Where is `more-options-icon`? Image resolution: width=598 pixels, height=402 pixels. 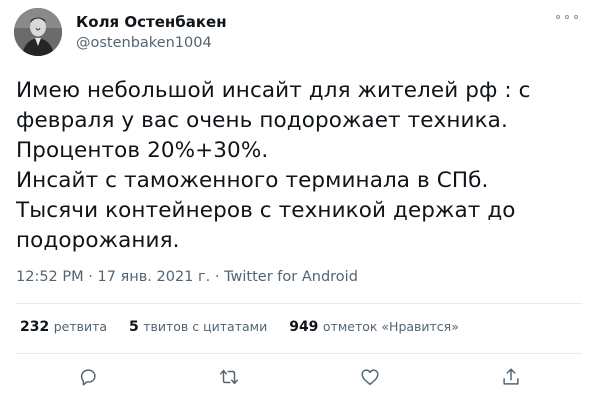
more-options-icon is located at coordinates (567, 17).